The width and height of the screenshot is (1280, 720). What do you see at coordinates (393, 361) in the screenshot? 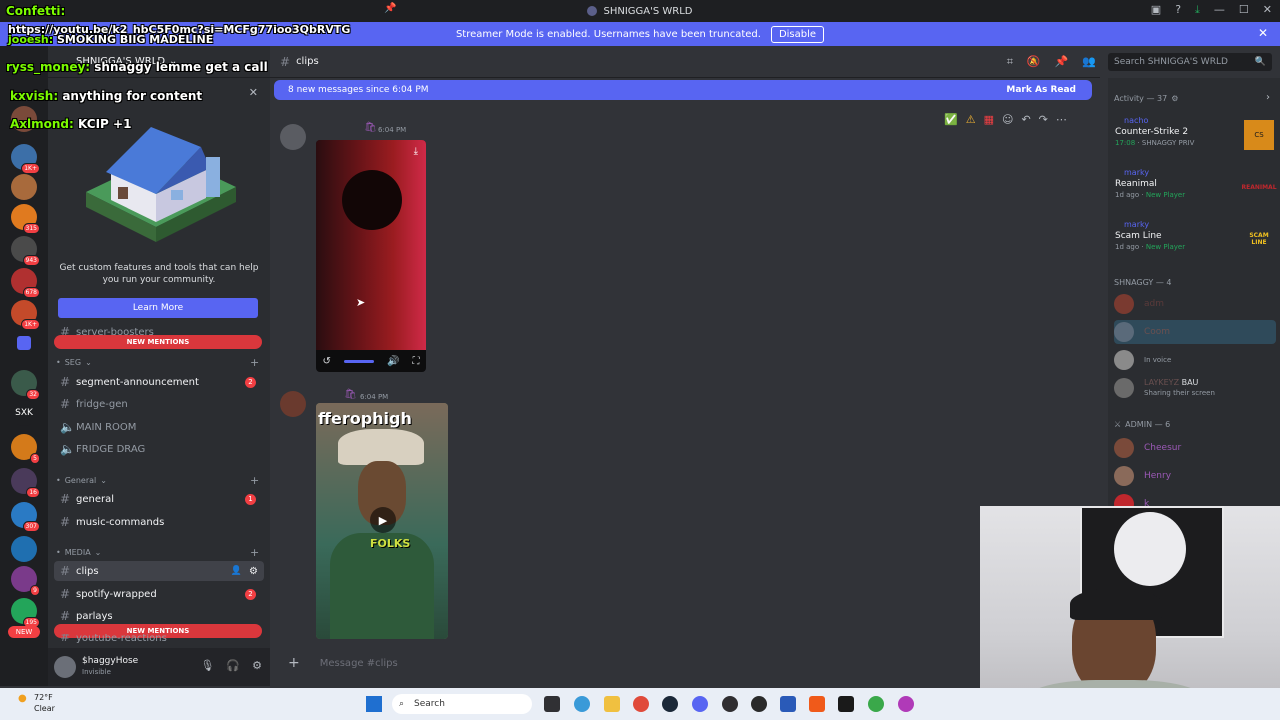
I see `volume-icon: 🔊` at bounding box center [393, 361].